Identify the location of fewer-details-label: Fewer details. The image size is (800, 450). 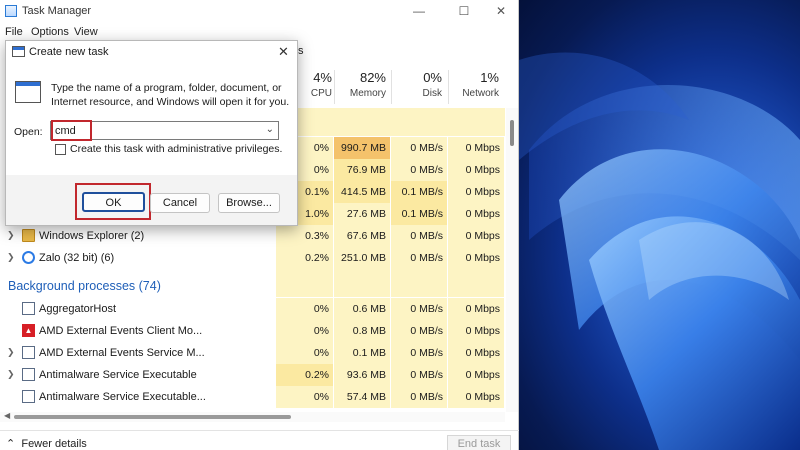
(54, 444).